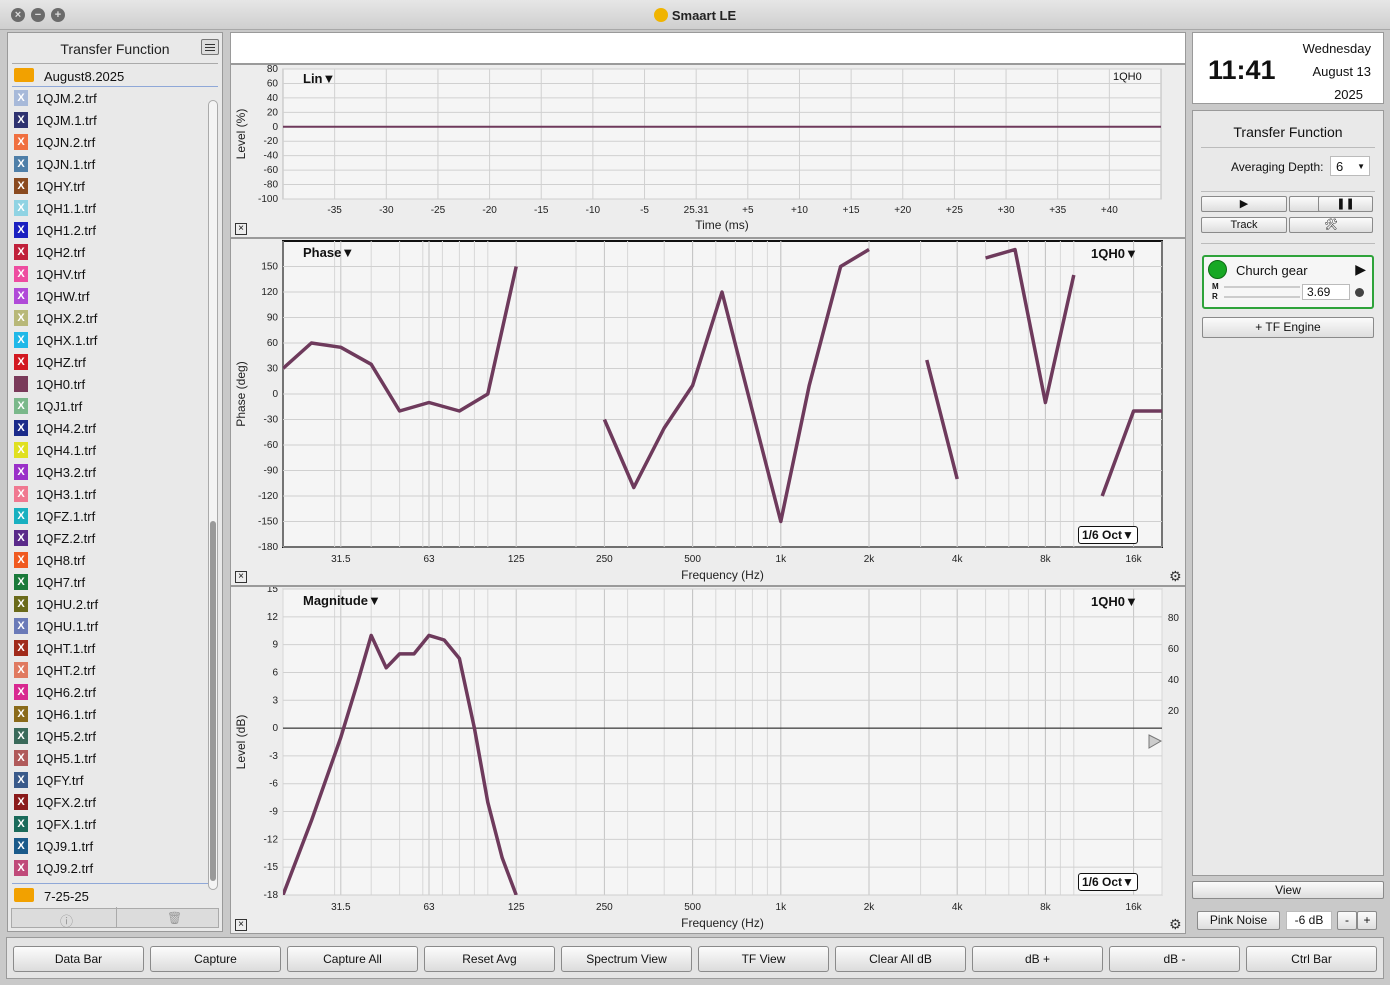  I want to click on bottom-button-db: dB +, so click(1037, 959).